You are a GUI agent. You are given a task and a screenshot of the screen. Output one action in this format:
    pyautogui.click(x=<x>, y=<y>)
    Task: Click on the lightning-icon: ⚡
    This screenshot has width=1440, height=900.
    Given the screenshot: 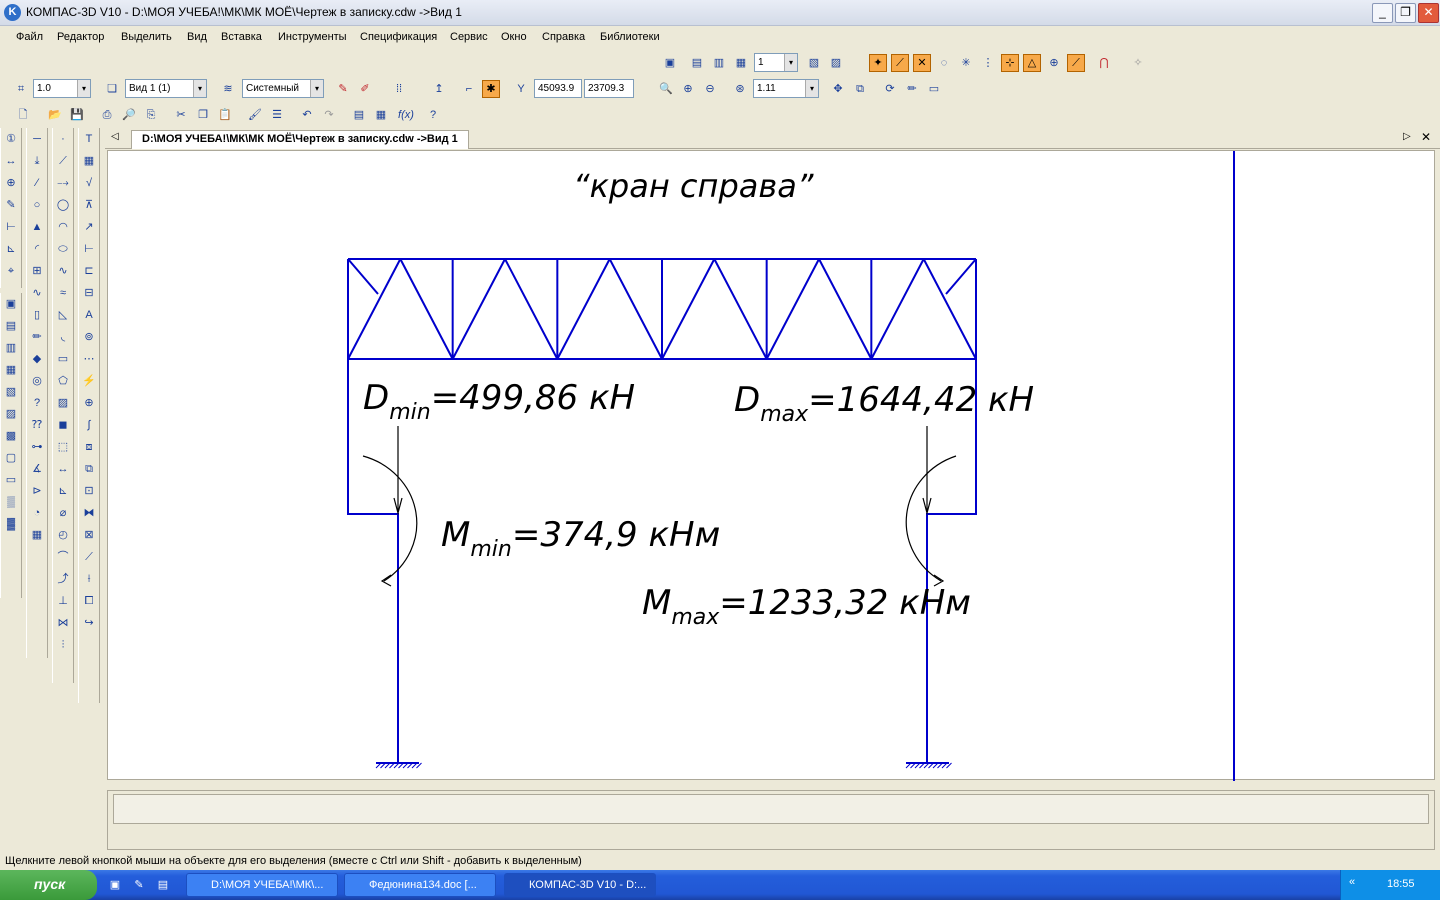 What is the action you would take?
    pyautogui.click(x=89, y=381)
    